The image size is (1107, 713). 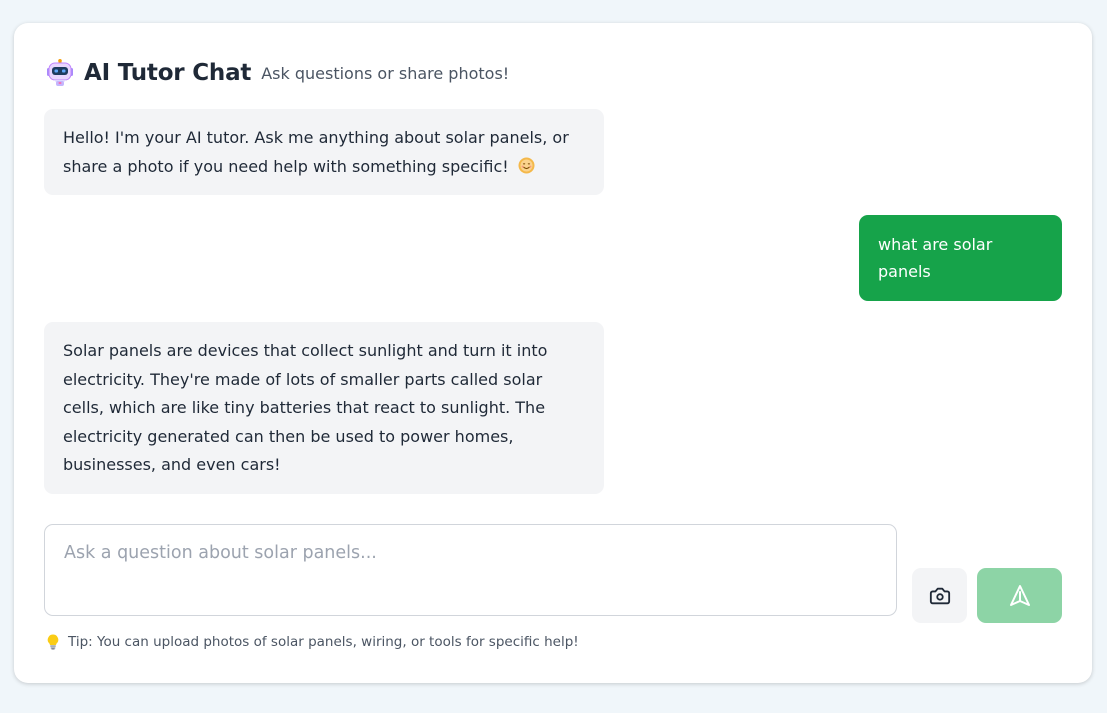 I want to click on robot-icon, so click(x=60, y=73).